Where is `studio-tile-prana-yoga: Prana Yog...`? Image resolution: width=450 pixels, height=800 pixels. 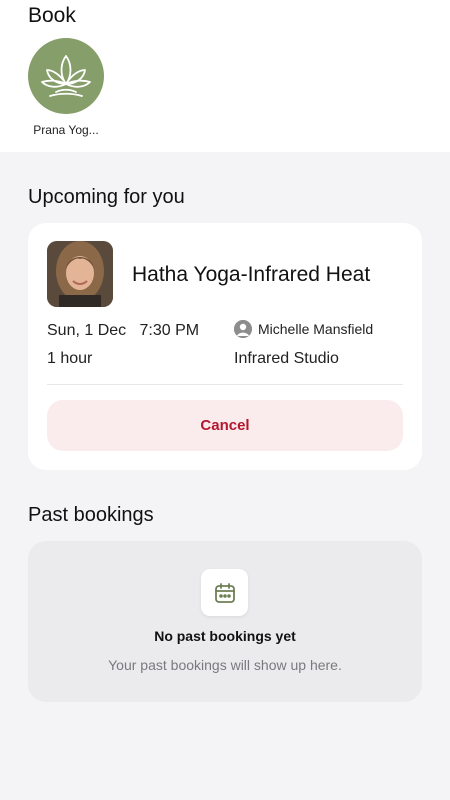
studio-tile-prana-yoga: Prana Yog... is located at coordinates (66, 87).